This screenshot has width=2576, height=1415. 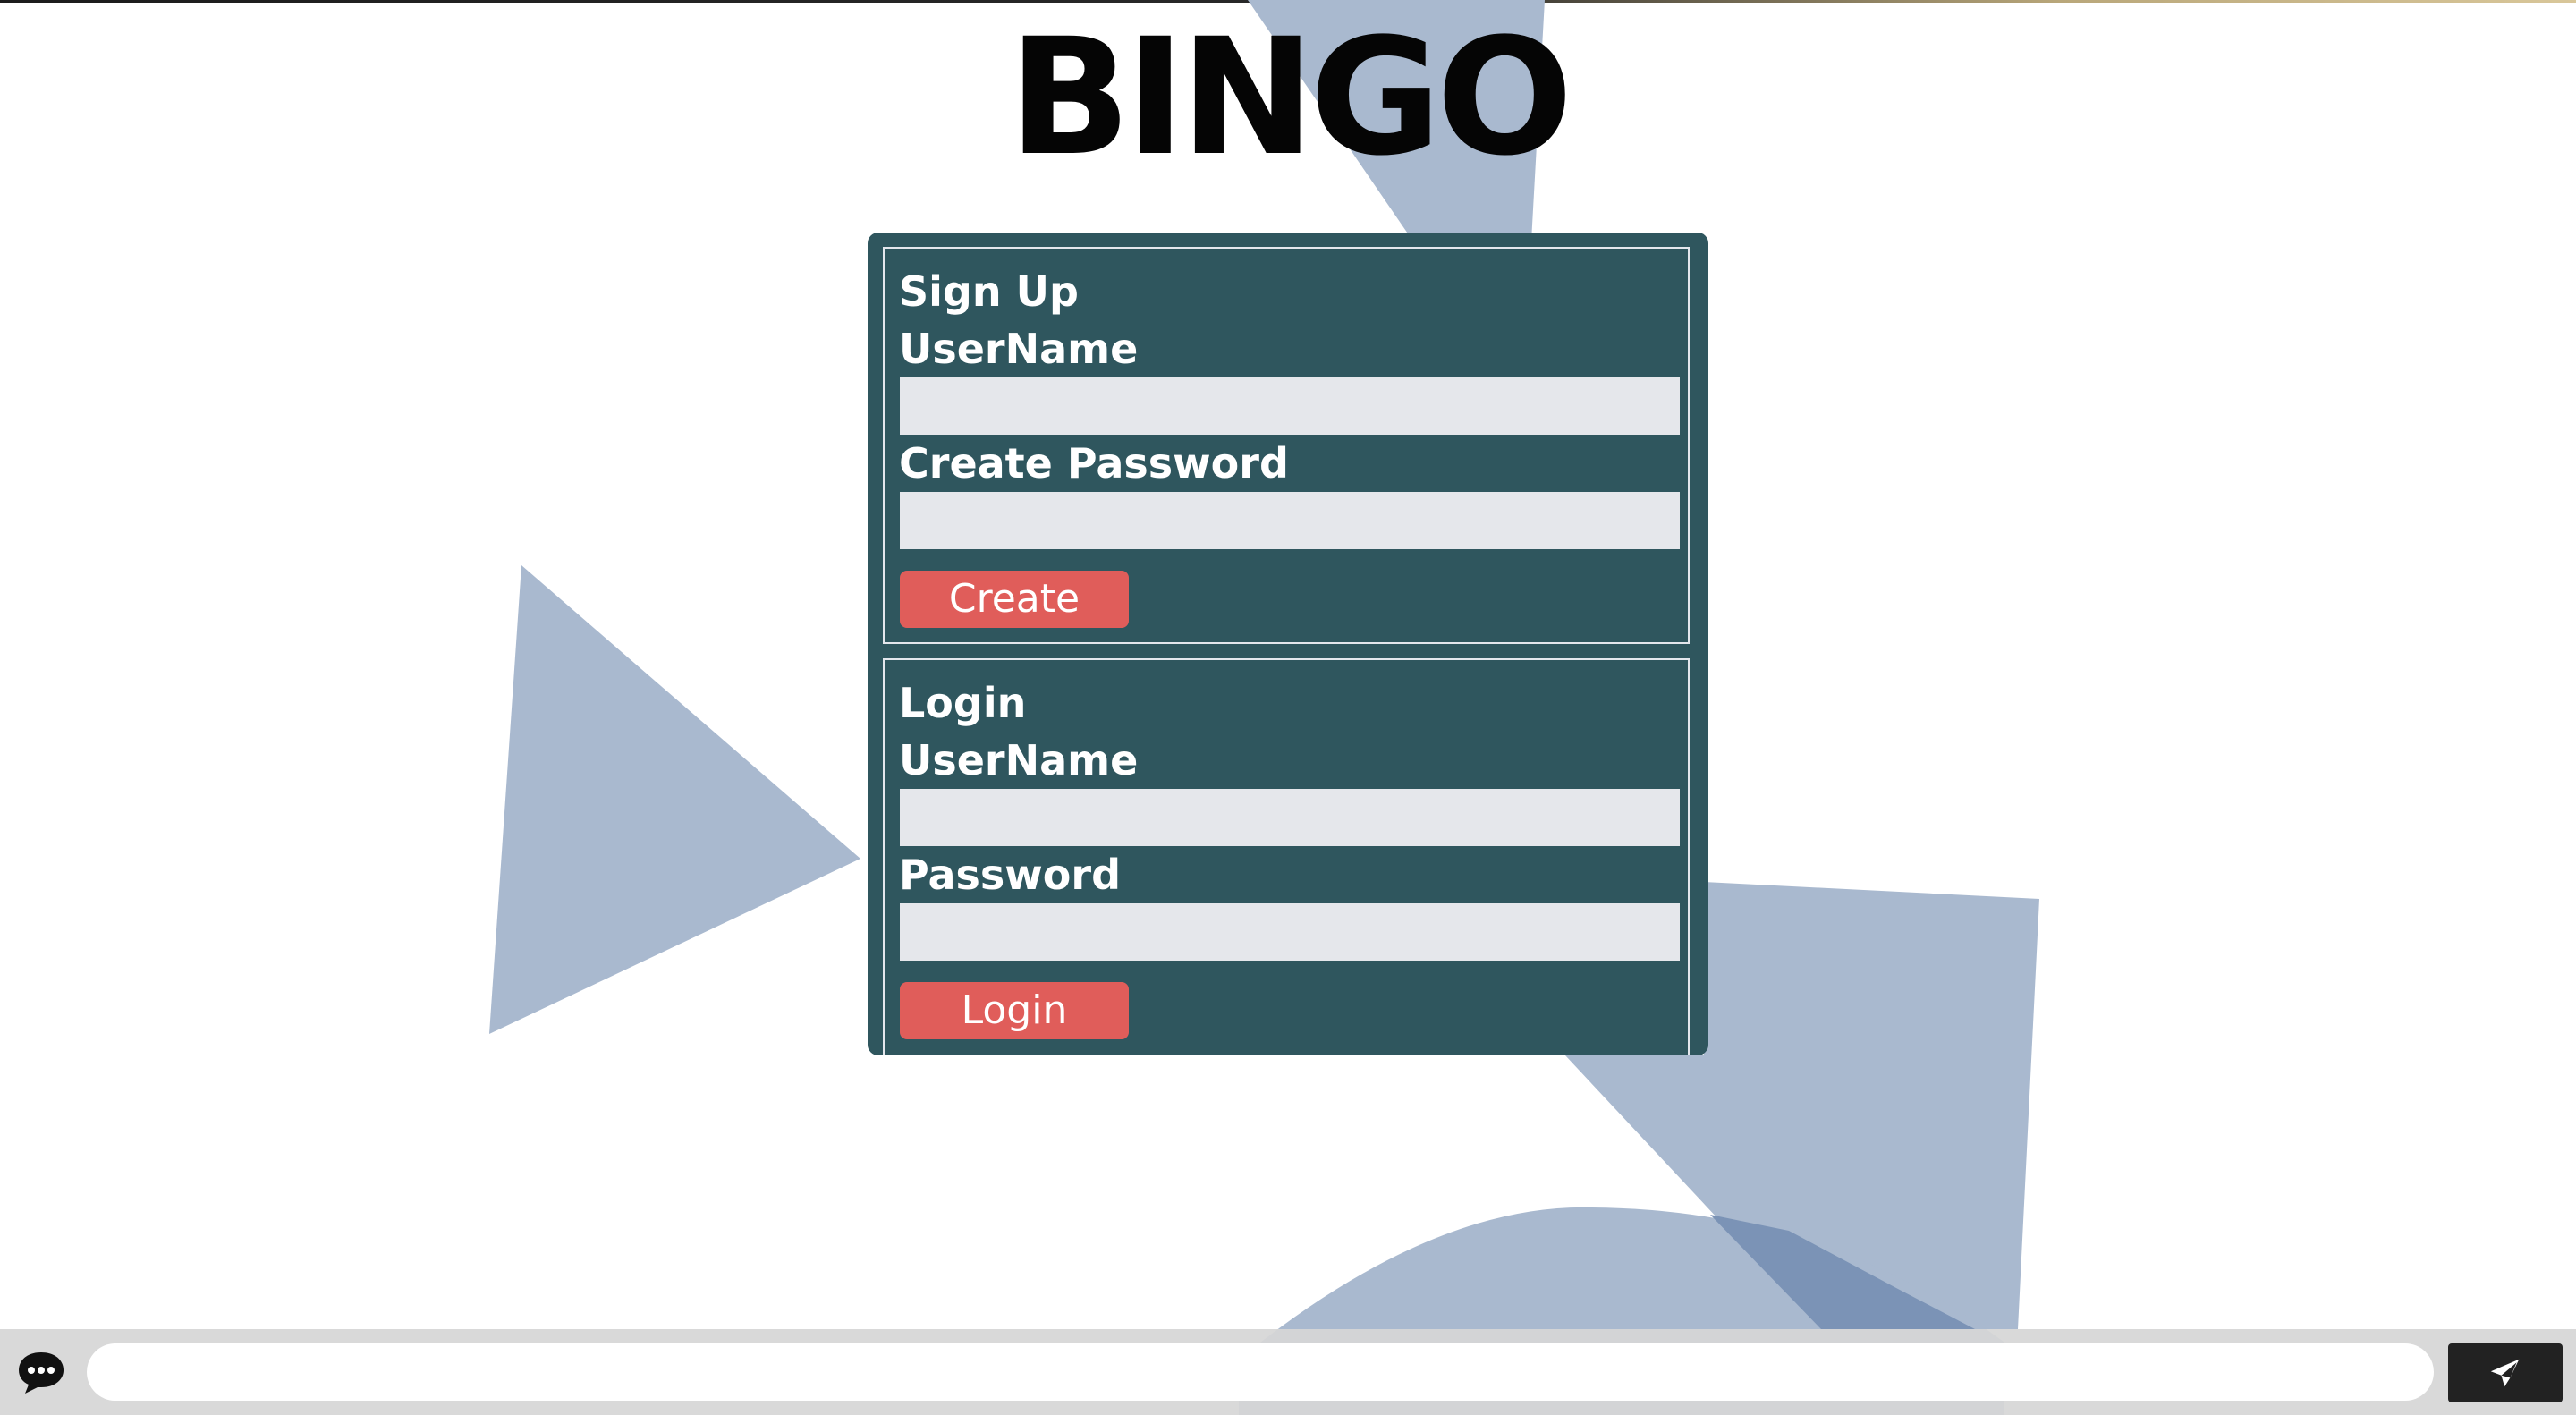 What do you see at coordinates (1286, 857) in the screenshot?
I see `login-form: Login UserName Password Login` at bounding box center [1286, 857].